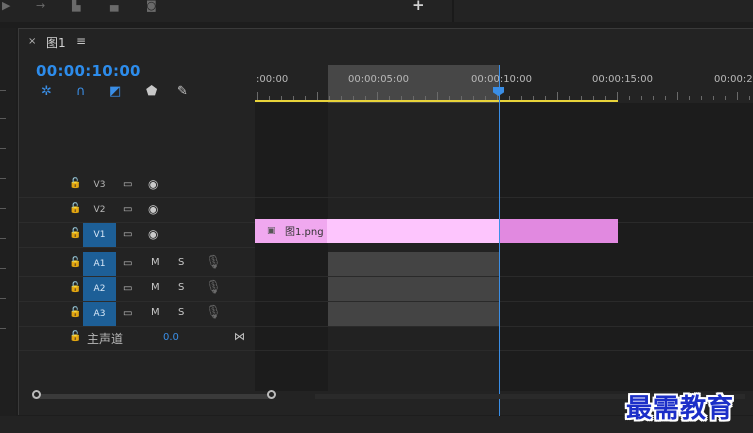 This screenshot has height=433, width=753. Describe the element at coordinates (81, 92) in the screenshot. I see `magnet-icon: ∩` at that location.